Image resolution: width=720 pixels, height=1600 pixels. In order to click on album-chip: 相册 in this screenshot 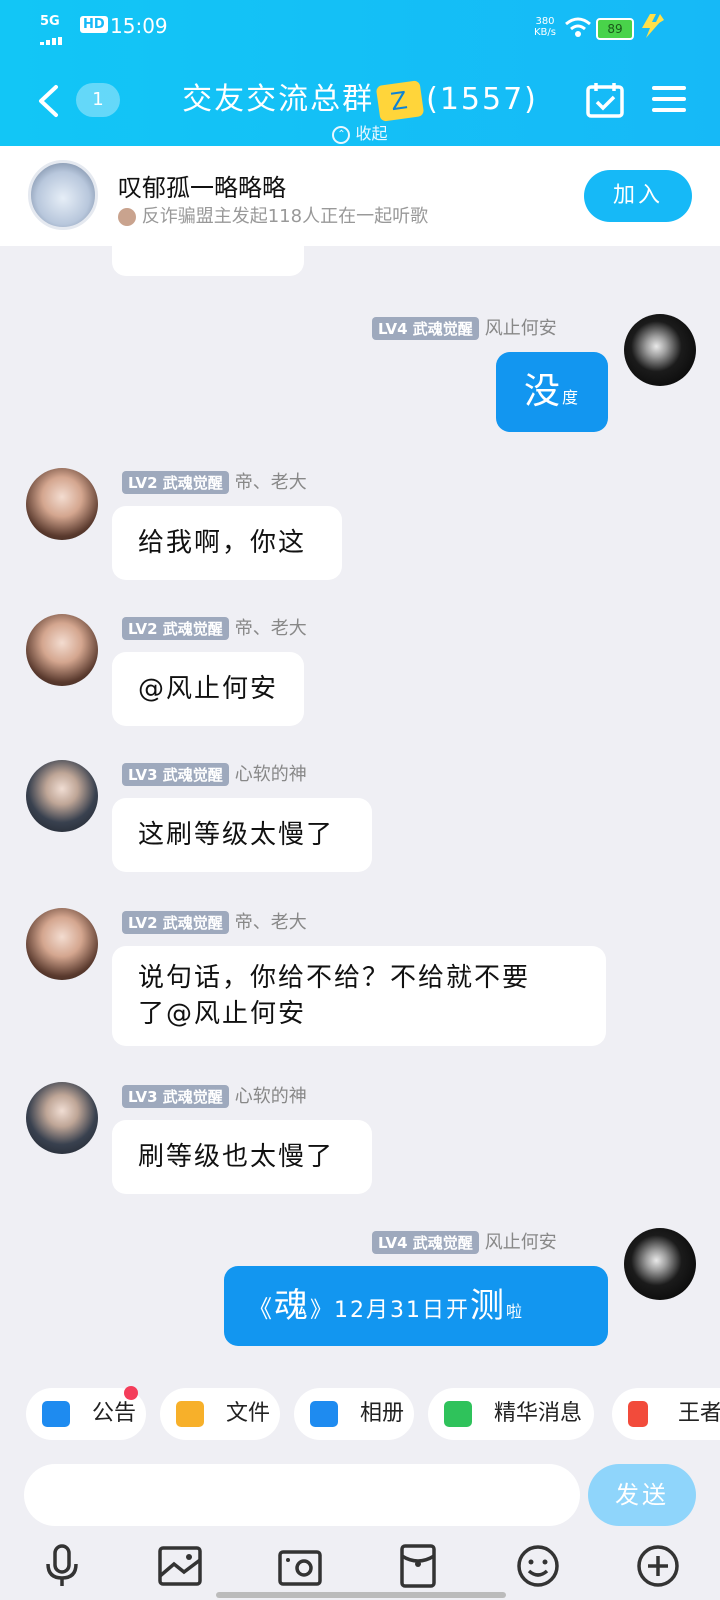, I will do `click(354, 1414)`.